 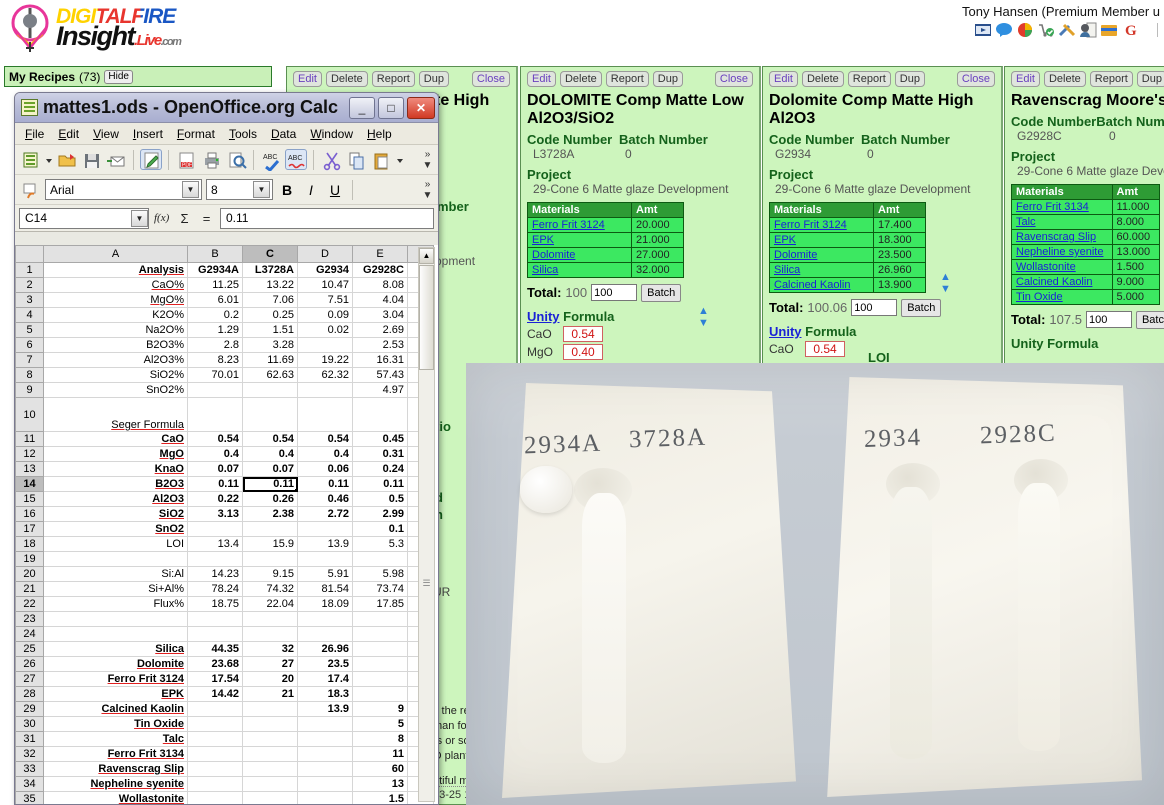 I want to click on unity-link: Unity, so click(x=543, y=316).